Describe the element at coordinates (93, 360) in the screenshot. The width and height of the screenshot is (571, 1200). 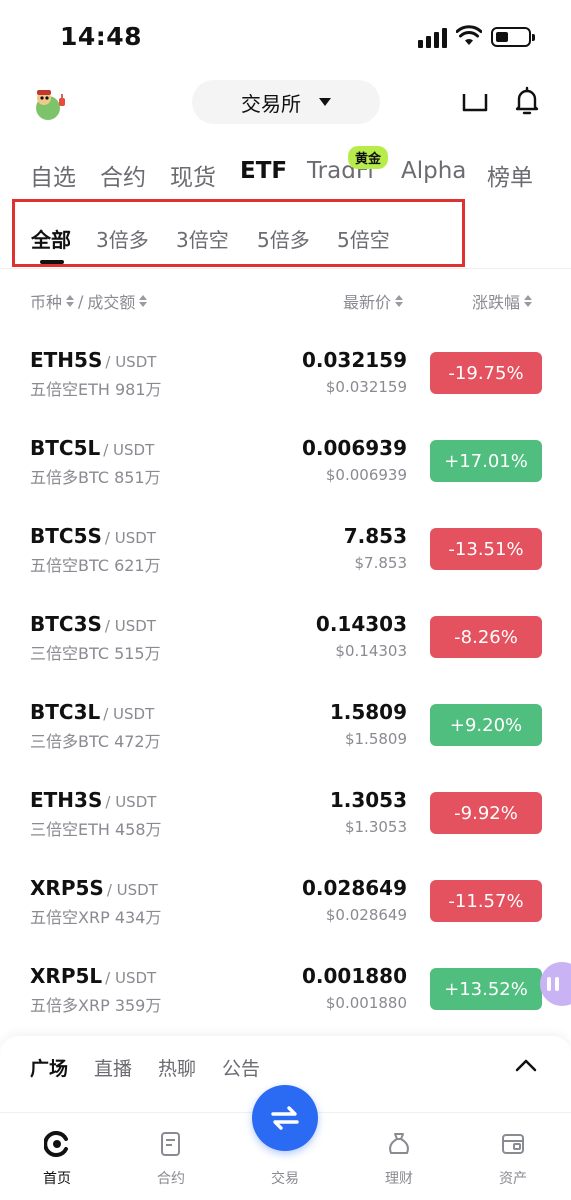
I see `pair-symbol: ETH5S / USDT` at that location.